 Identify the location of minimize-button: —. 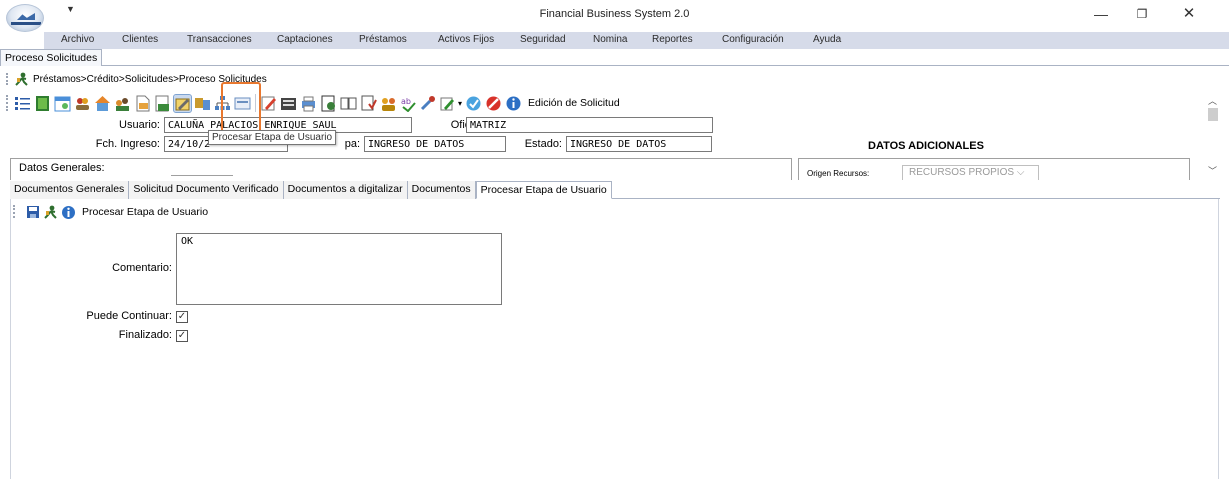
(1101, 14).